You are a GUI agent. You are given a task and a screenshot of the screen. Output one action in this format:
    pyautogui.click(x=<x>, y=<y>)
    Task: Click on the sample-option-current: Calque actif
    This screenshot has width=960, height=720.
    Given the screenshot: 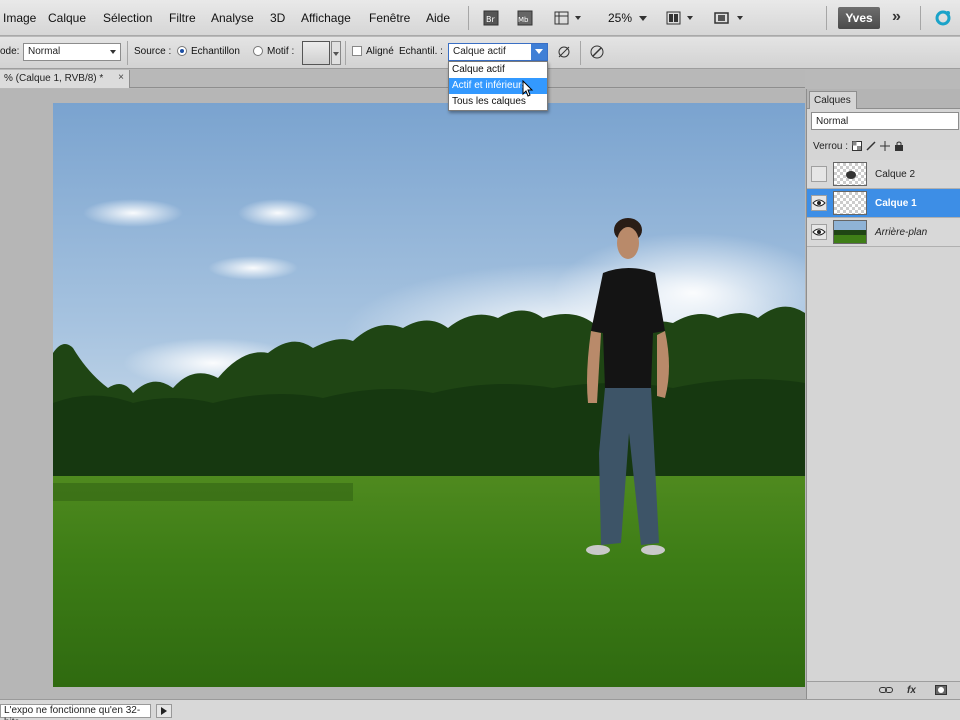 What is the action you would take?
    pyautogui.click(x=498, y=70)
    